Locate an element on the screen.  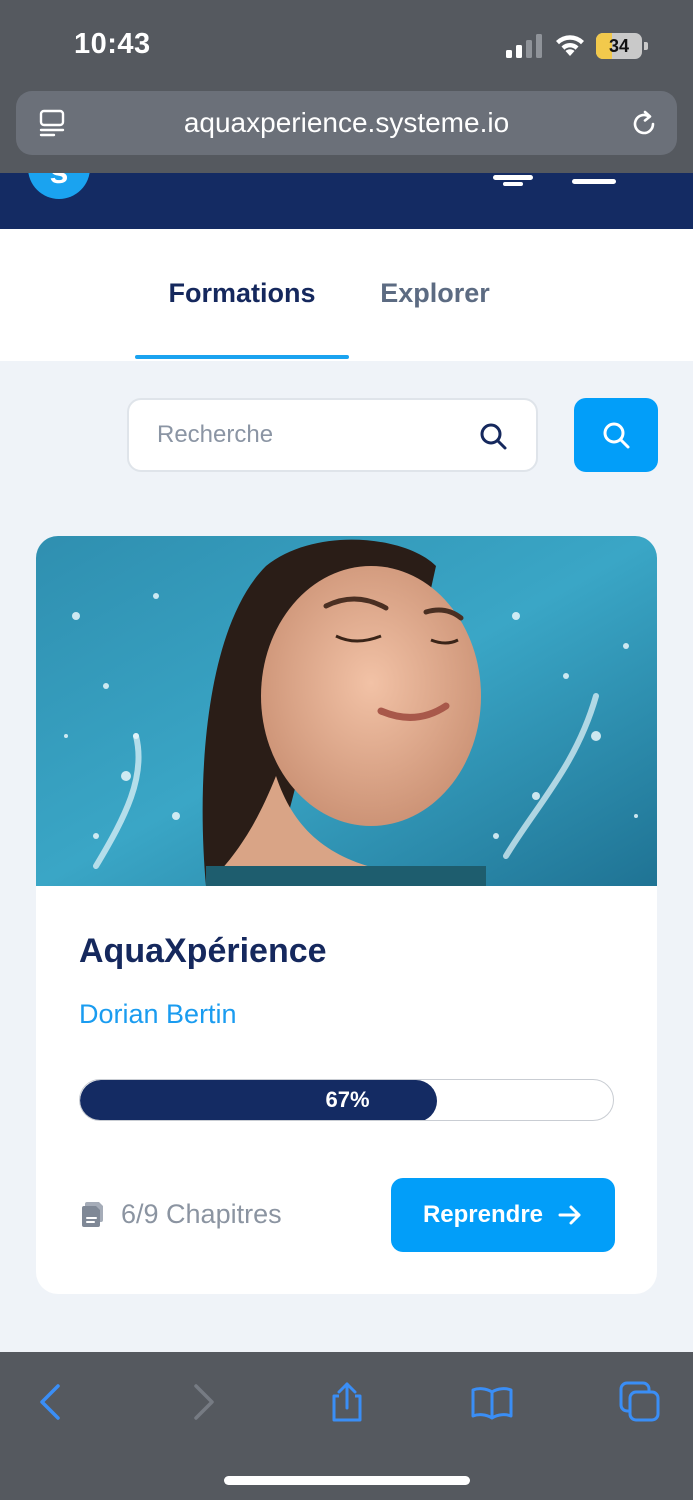
browser-chrome: 10:43 34 aquaxperience.systeme.io is located at coordinates (346, 86).